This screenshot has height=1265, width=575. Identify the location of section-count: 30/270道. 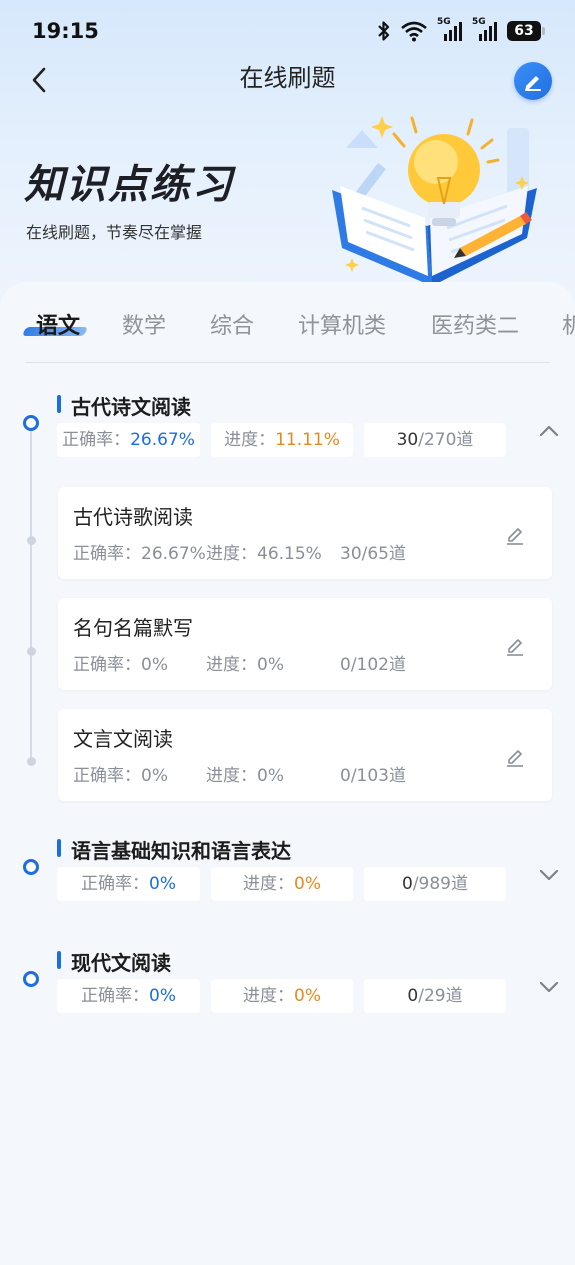
(435, 440).